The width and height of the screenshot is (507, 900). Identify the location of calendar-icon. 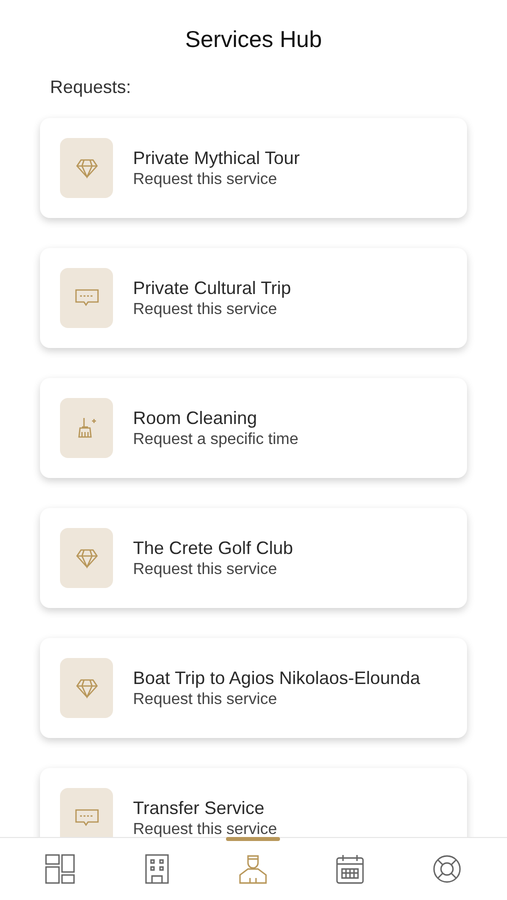
(350, 869).